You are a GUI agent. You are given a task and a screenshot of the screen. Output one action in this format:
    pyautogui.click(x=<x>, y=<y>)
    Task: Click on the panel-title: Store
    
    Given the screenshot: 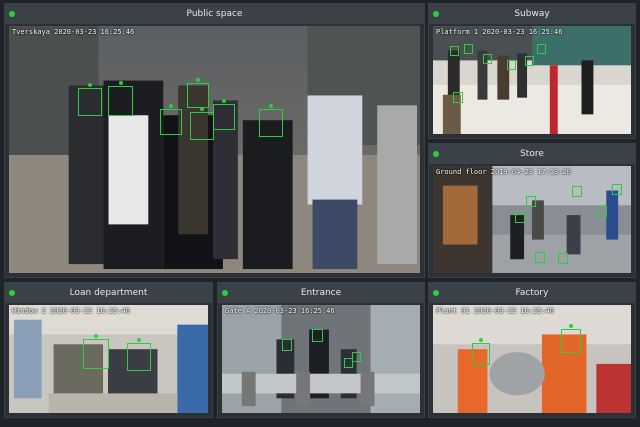 What is the action you would take?
    pyautogui.click(x=532, y=154)
    